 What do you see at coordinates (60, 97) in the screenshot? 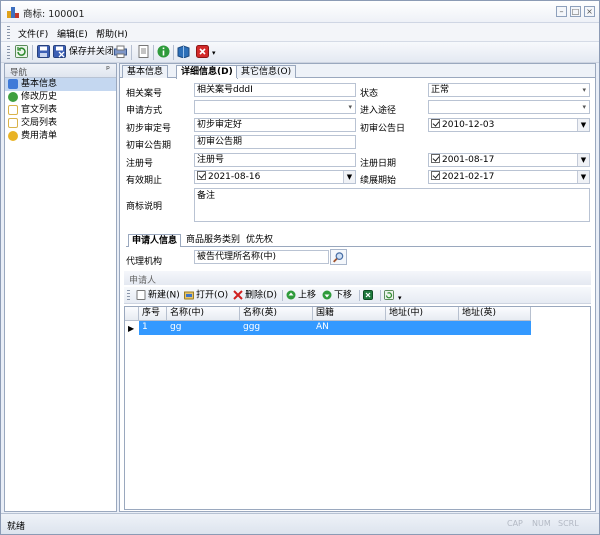
I see `nav-item-history: 修改历史` at bounding box center [60, 97].